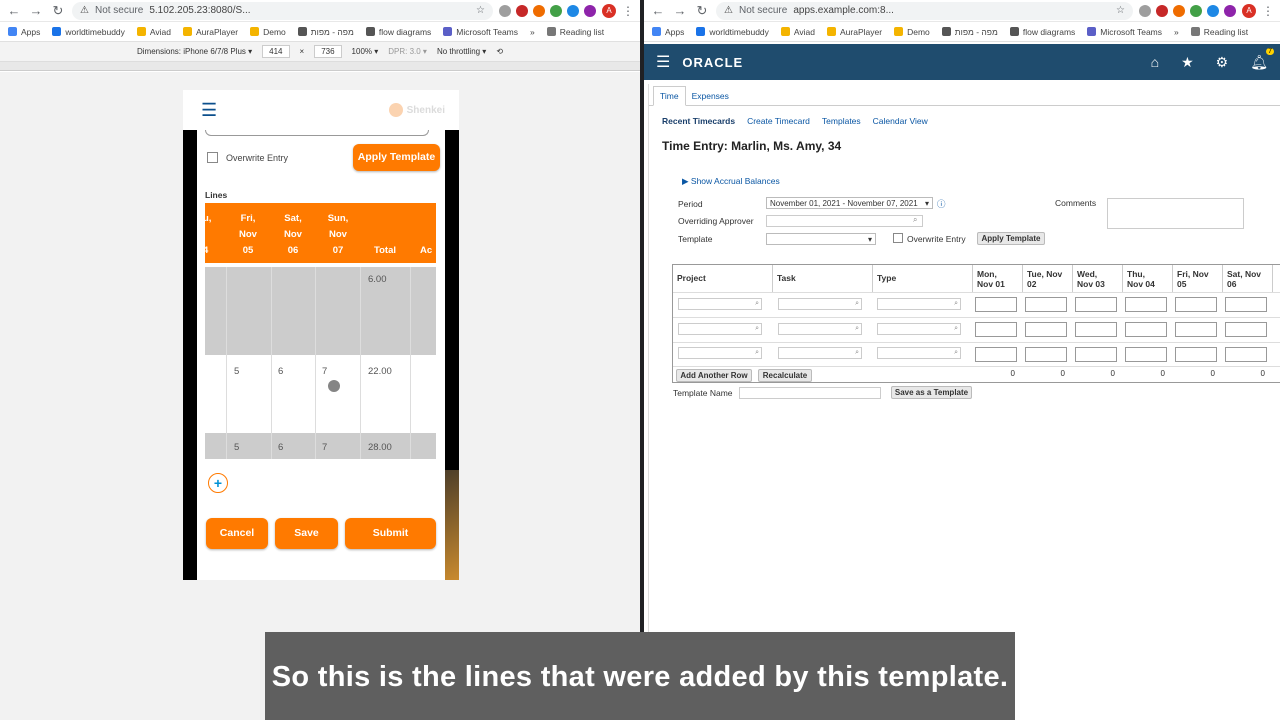 The image size is (1280, 722). Describe the element at coordinates (785, 375) in the screenshot. I see `recalculate-button: Recalculate` at that location.